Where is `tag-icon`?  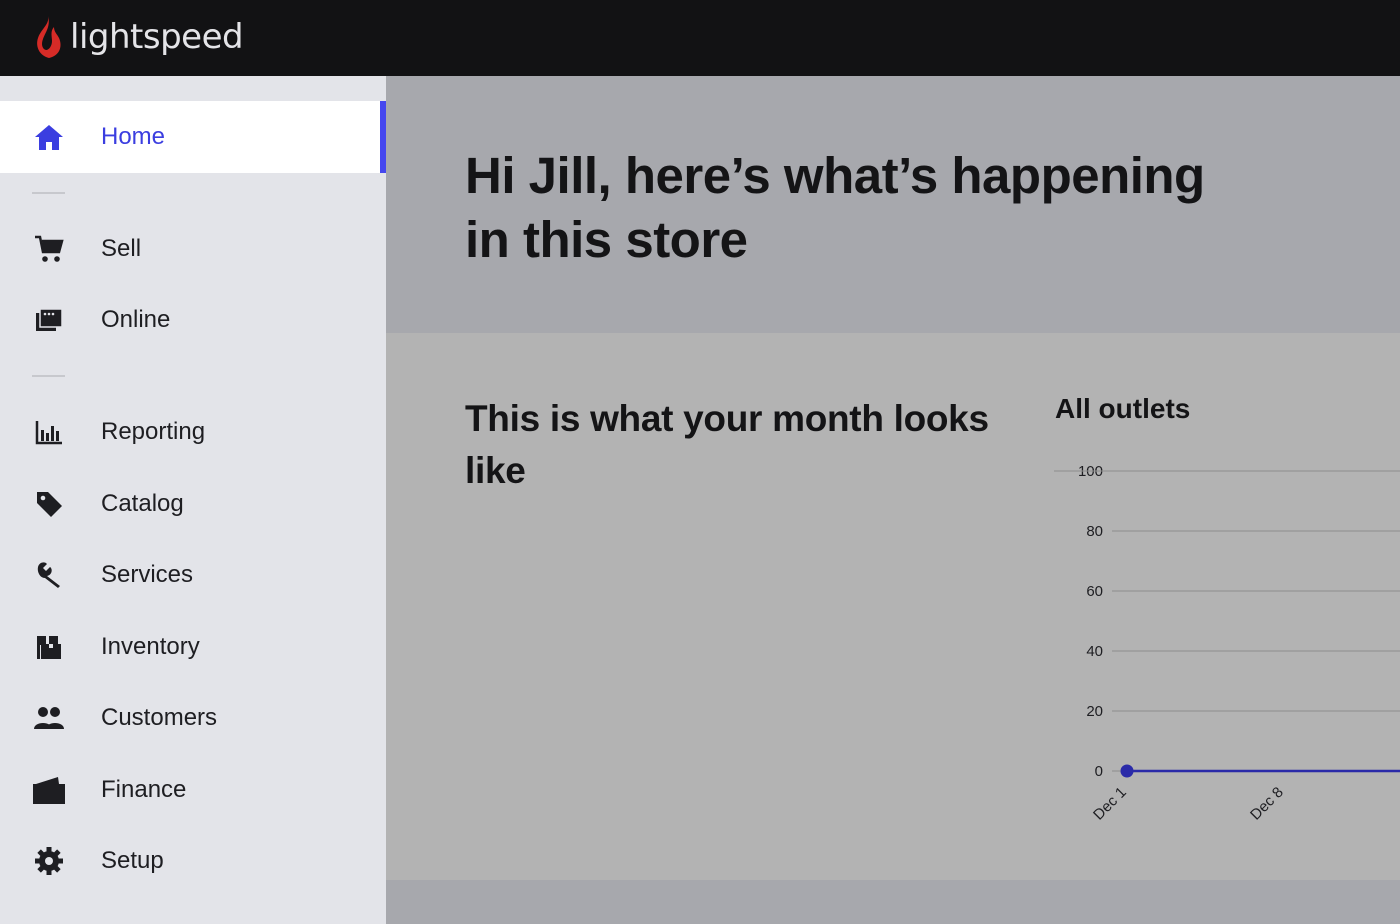
tag-icon is located at coordinates (49, 504).